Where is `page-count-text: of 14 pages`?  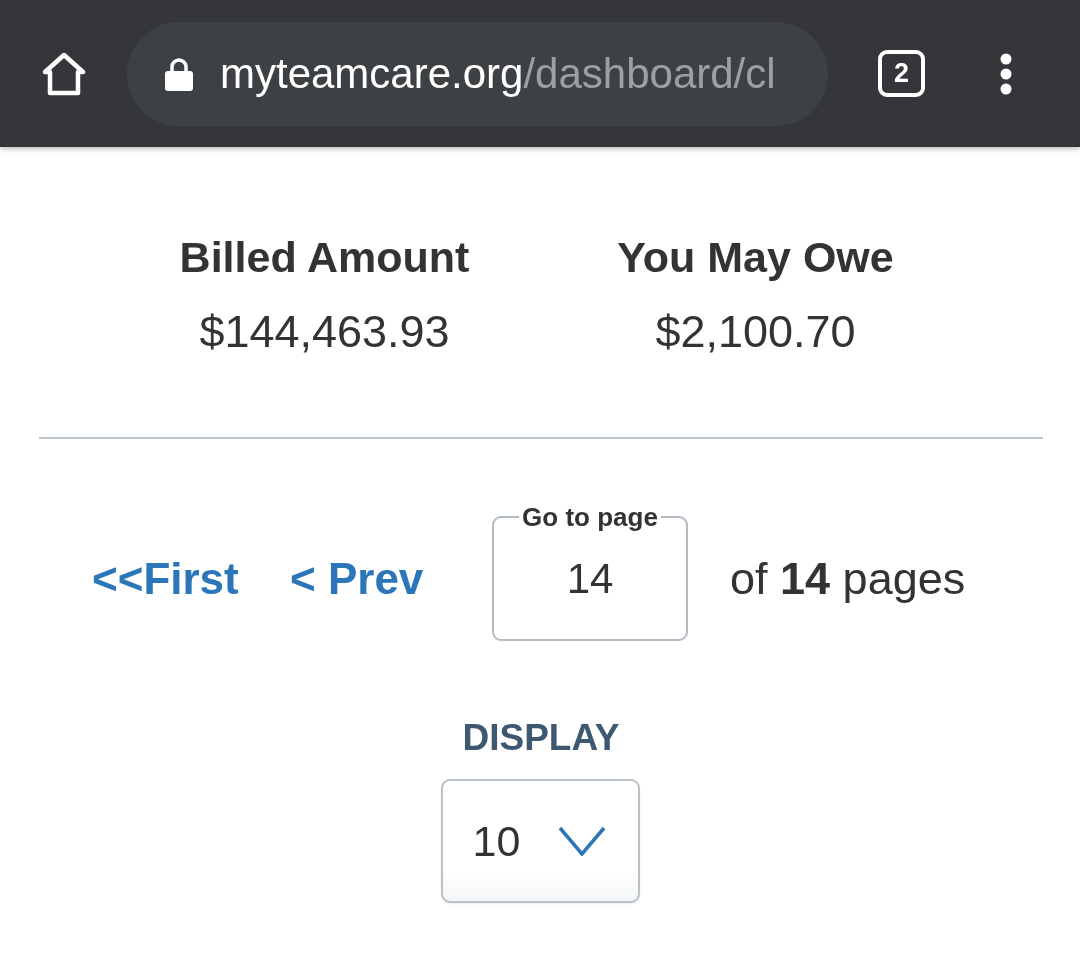
page-count-text: of 14 pages is located at coordinates (848, 579).